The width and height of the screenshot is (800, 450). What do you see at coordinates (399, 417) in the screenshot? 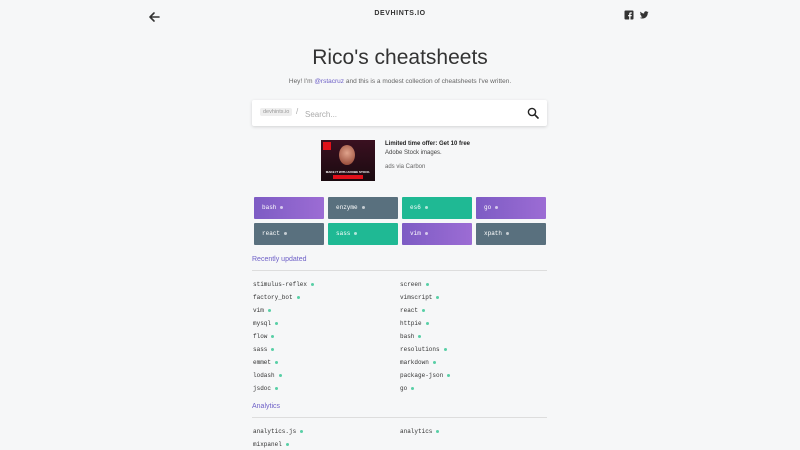
I see `section-divider` at bounding box center [399, 417].